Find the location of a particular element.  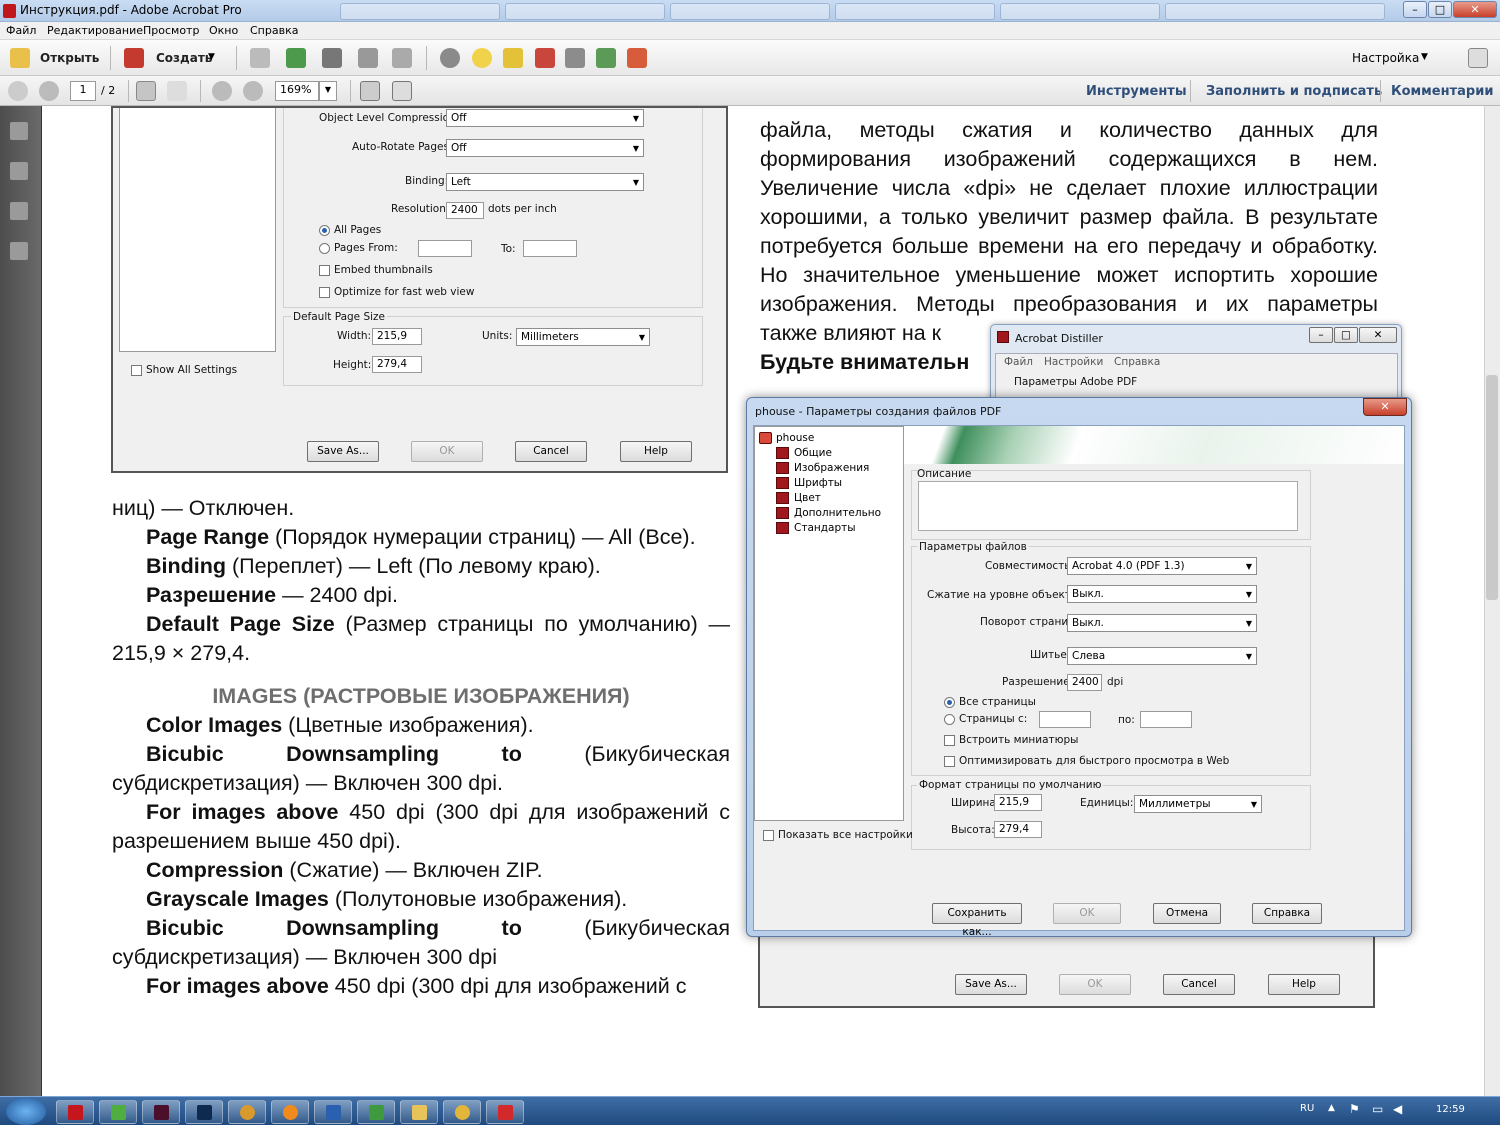

zoom-in-icon is located at coordinates (253, 91).